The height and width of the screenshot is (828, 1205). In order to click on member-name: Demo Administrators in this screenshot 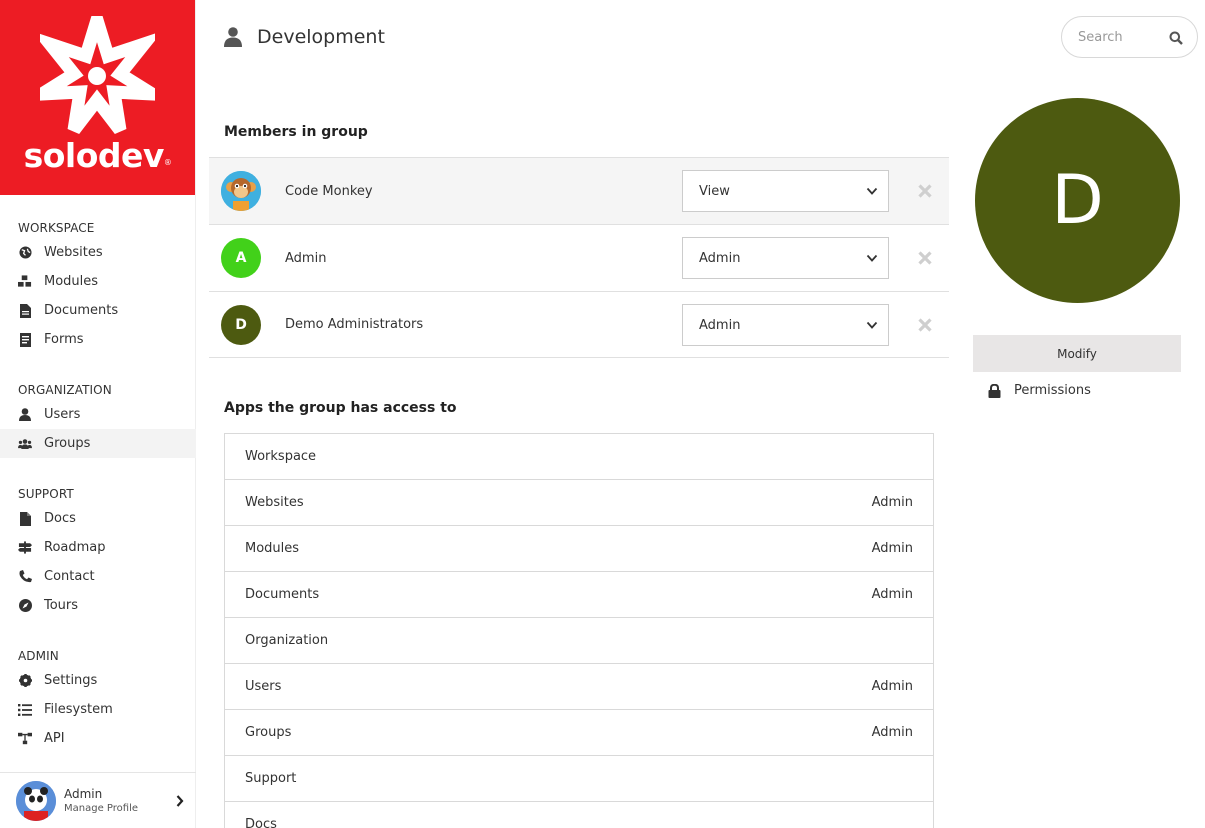, I will do `click(354, 324)`.